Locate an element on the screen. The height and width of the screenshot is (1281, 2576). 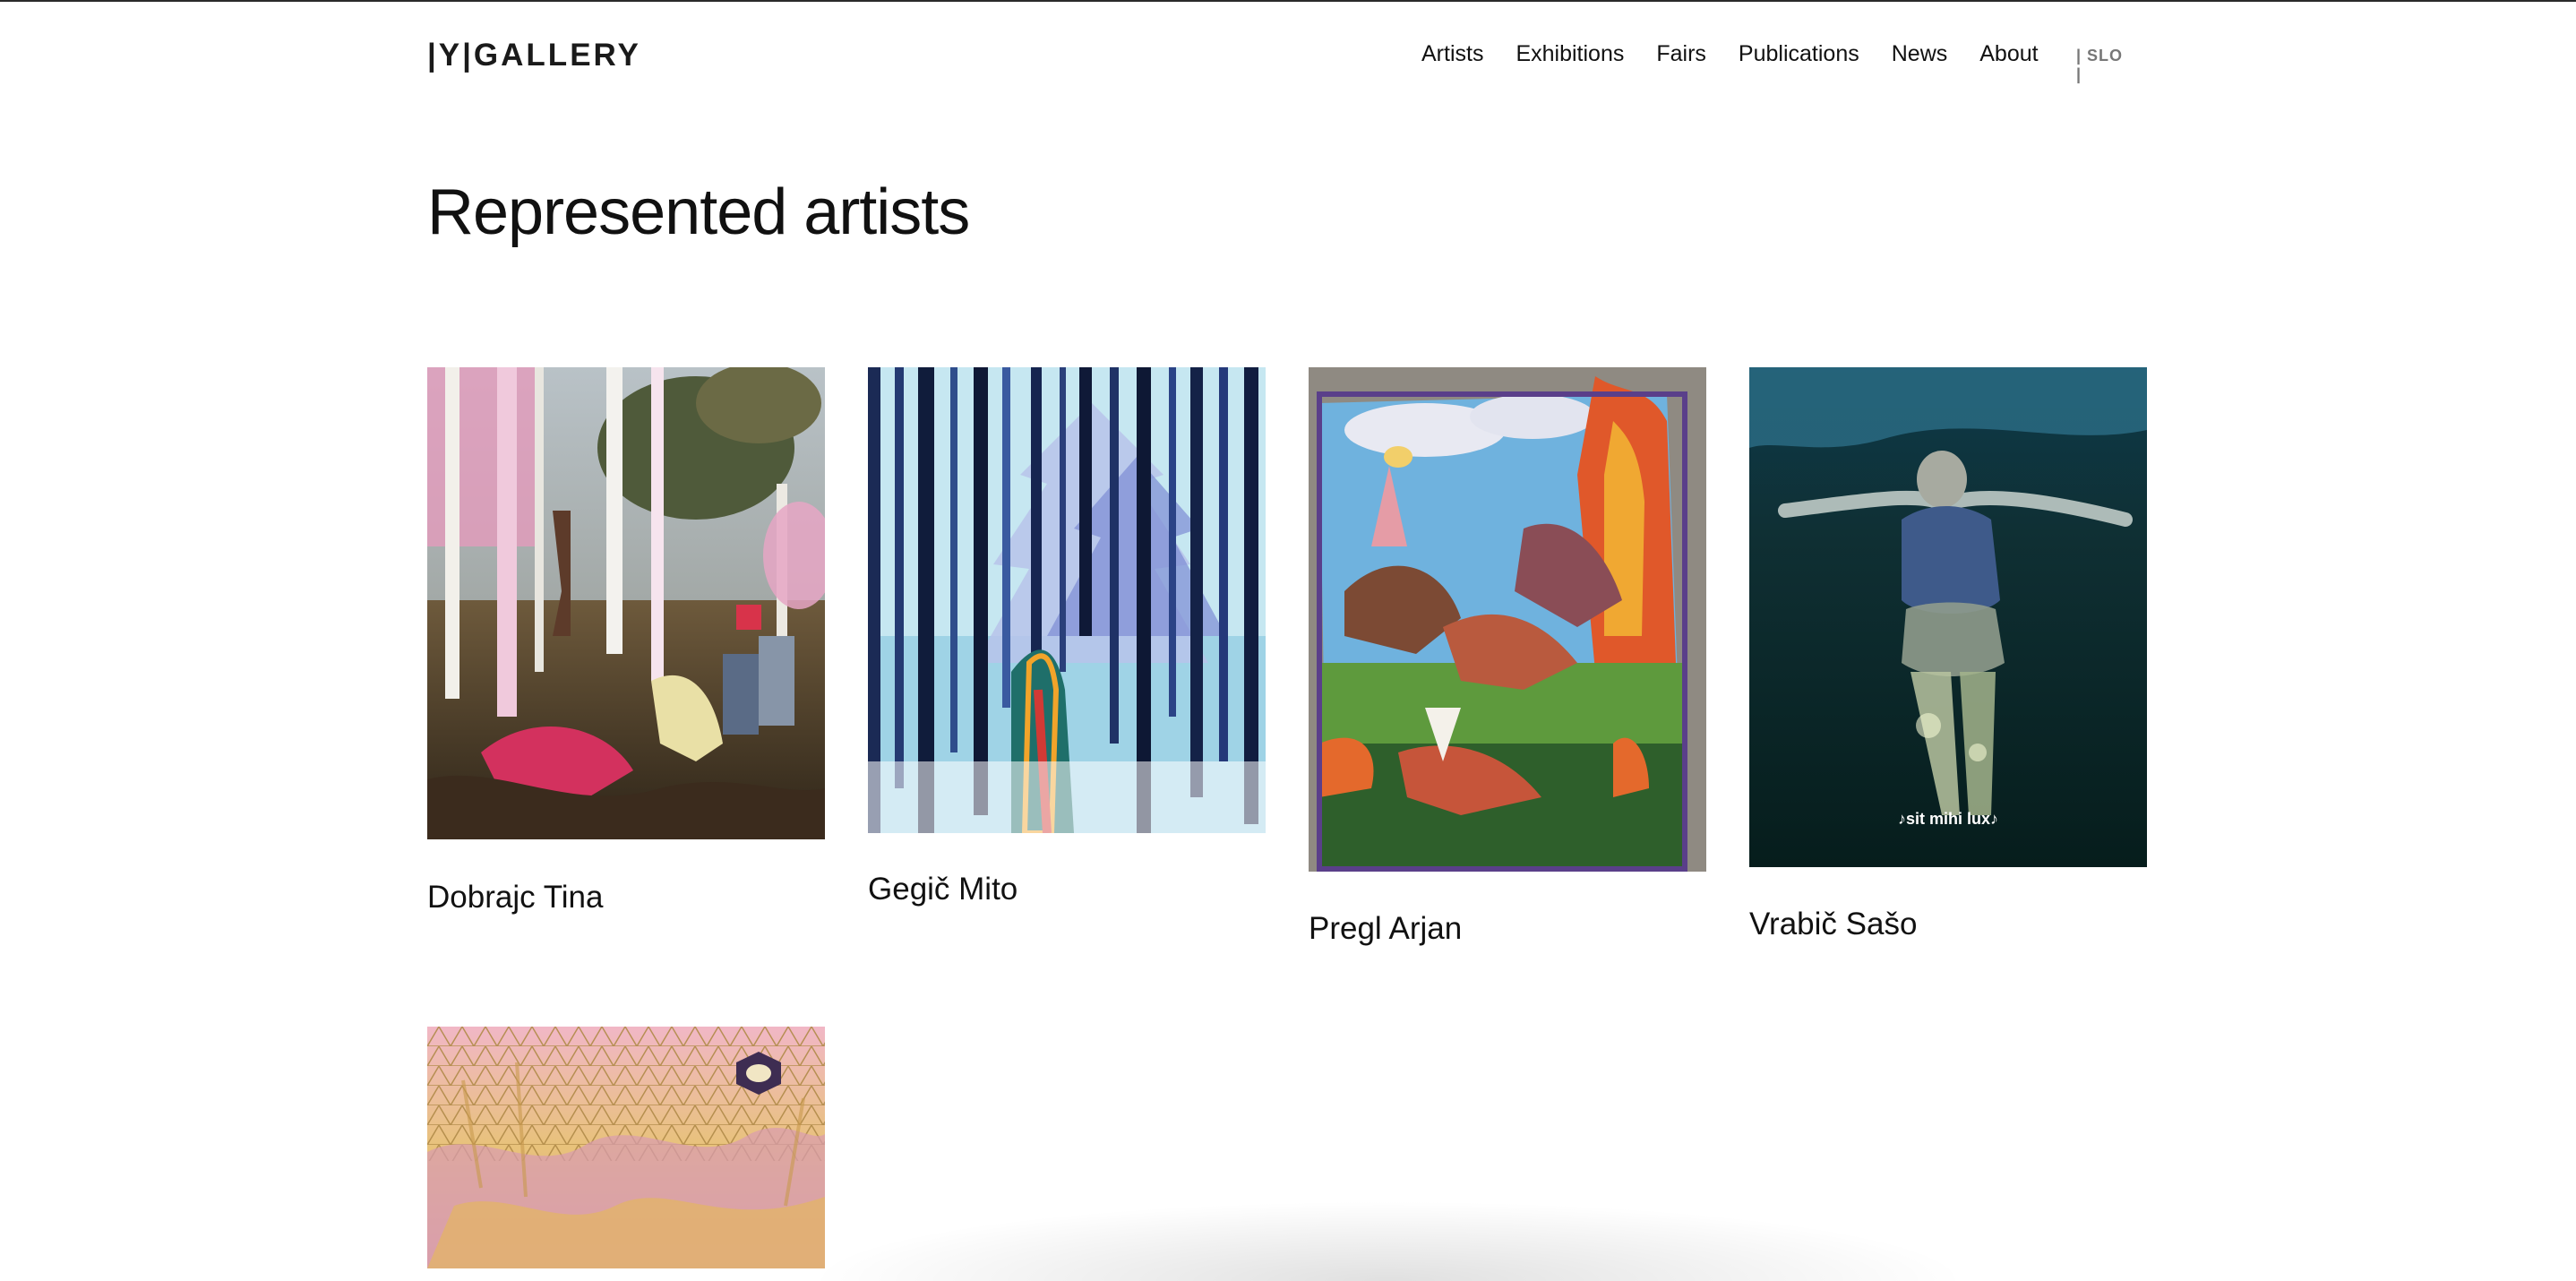
artwork-image: ♪sit mihi lux♪ is located at coordinates (1948, 617).